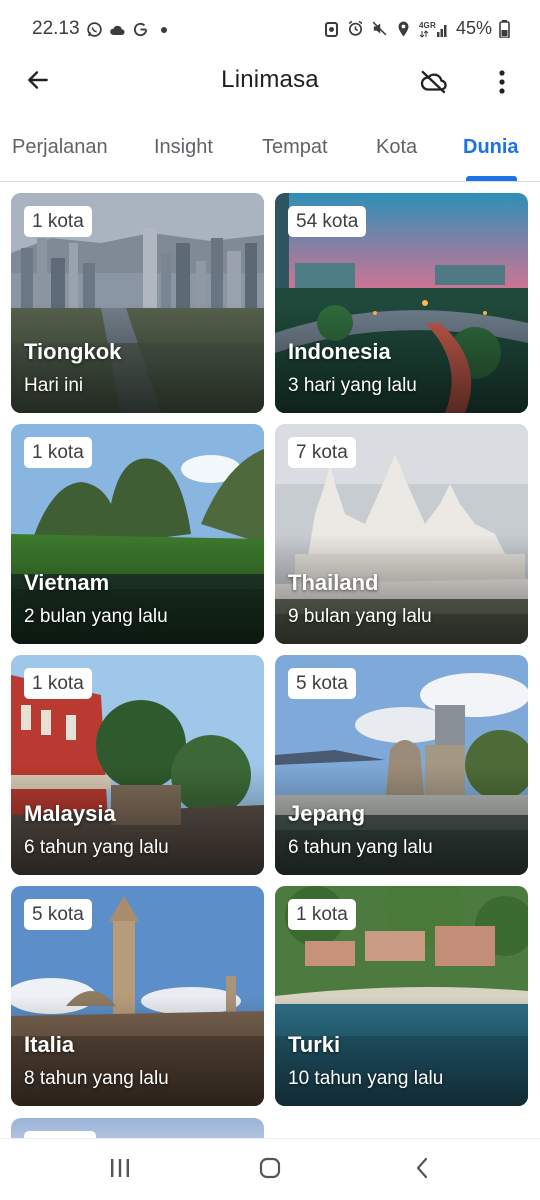  I want to click on battery-icon, so click(504, 28).